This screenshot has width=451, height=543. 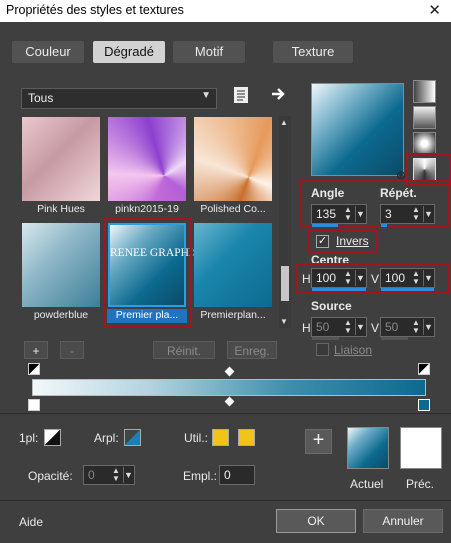 What do you see at coordinates (375, 328) in the screenshot?
I see `source-v-label: V` at bounding box center [375, 328].